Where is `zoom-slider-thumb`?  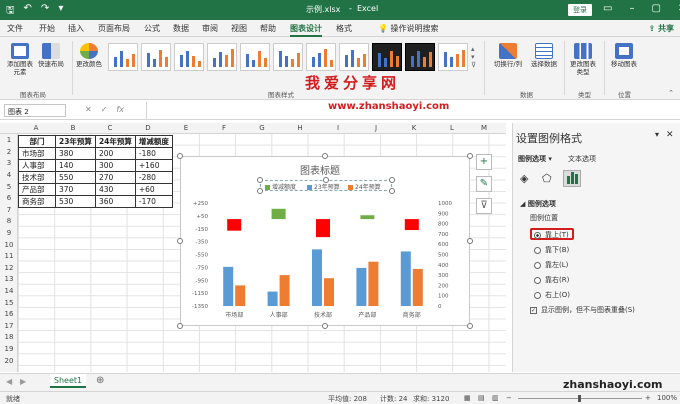
zoom-slider-thumb is located at coordinates (579, 398).